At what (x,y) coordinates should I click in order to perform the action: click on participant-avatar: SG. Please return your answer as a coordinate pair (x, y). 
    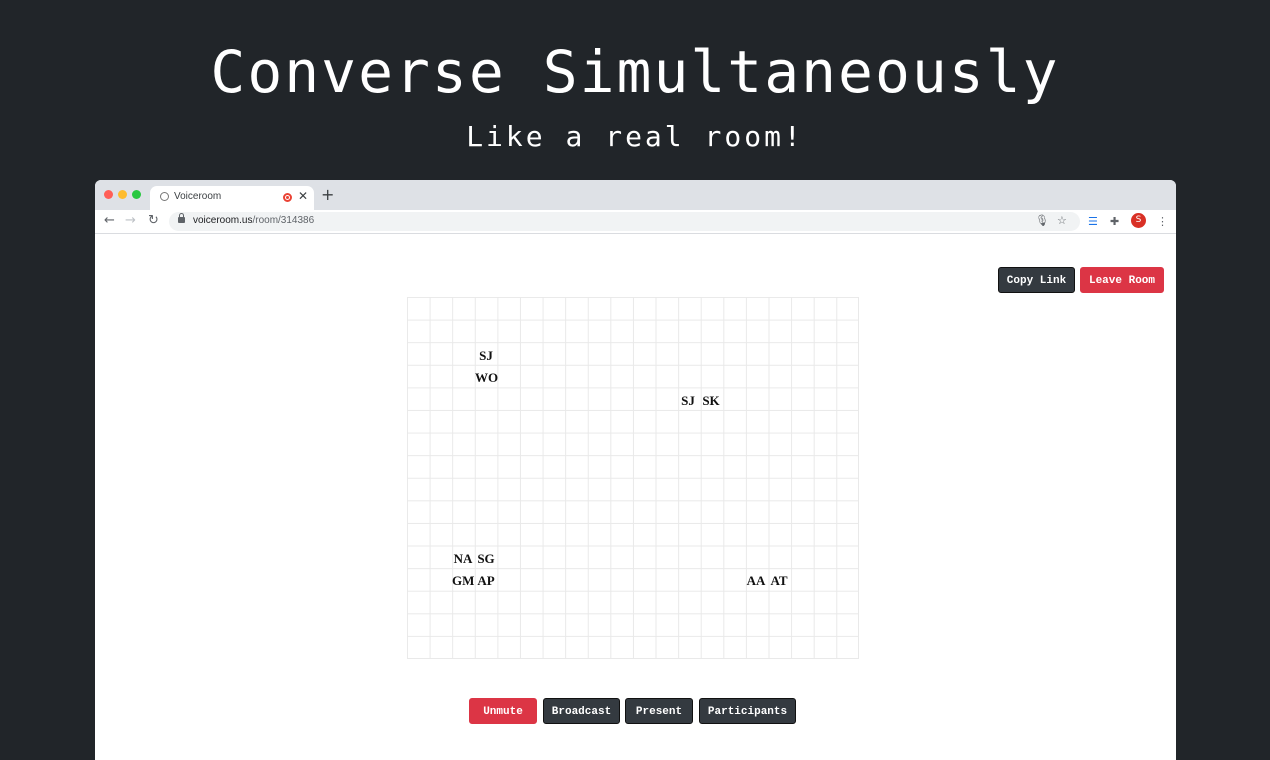
    Looking at the image, I should click on (486, 559).